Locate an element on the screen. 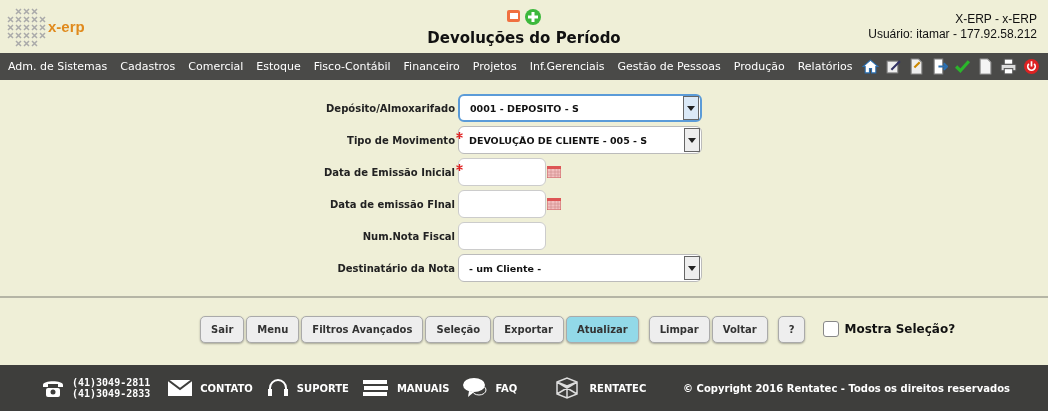  select-field: 0001 - DEPOSITO - S is located at coordinates (580, 108).